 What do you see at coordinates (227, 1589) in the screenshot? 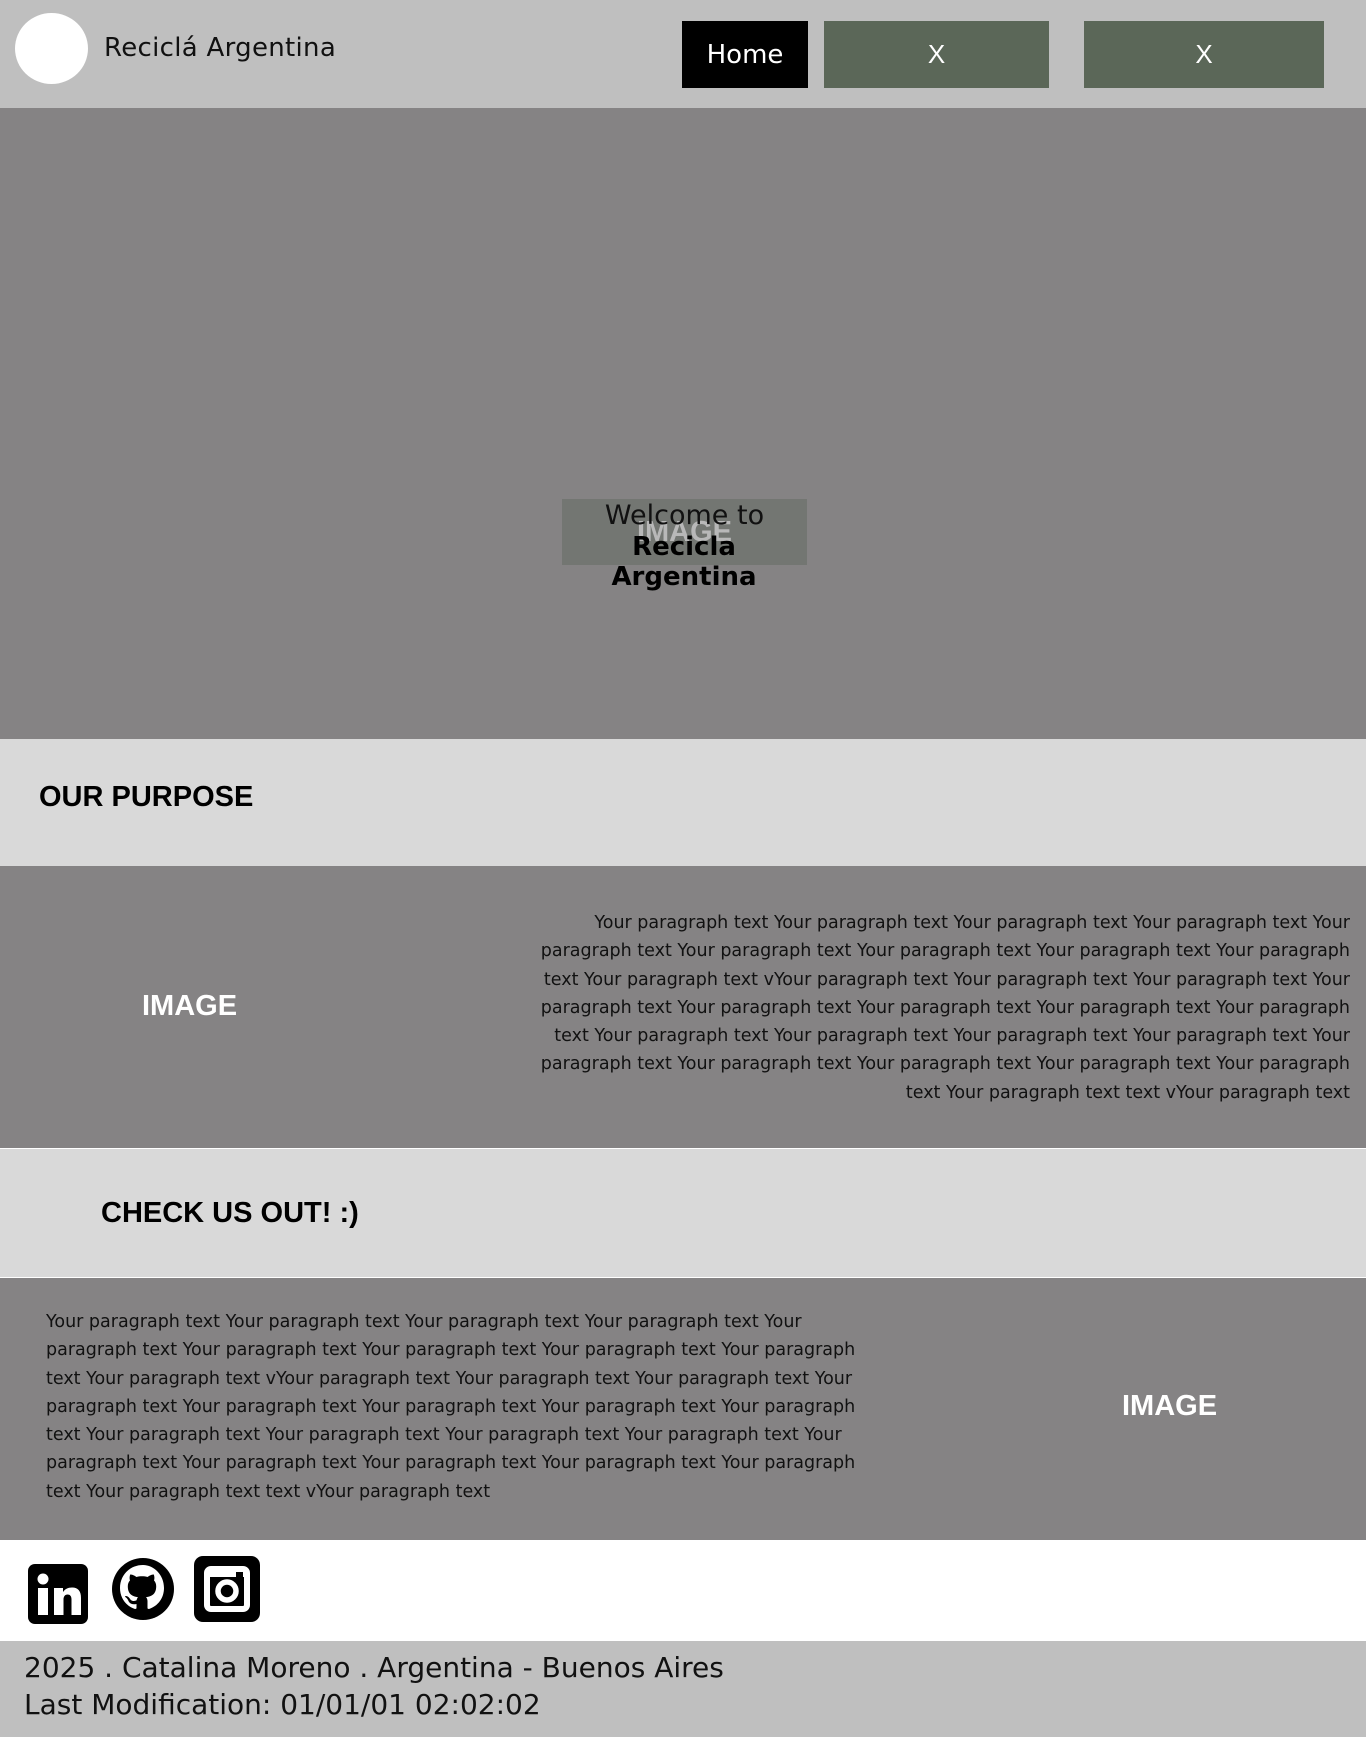
I see `instagram-icon` at bounding box center [227, 1589].